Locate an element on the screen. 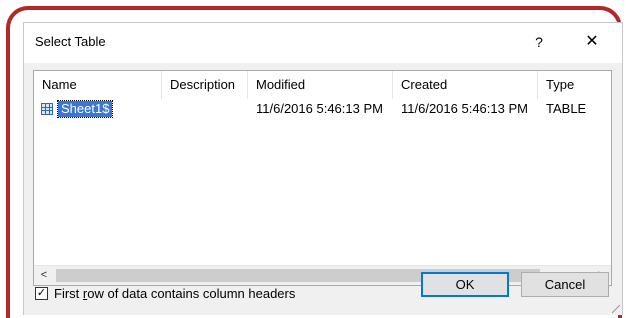 The height and width of the screenshot is (318, 626). checkbox-box: ✓ is located at coordinates (41, 293).